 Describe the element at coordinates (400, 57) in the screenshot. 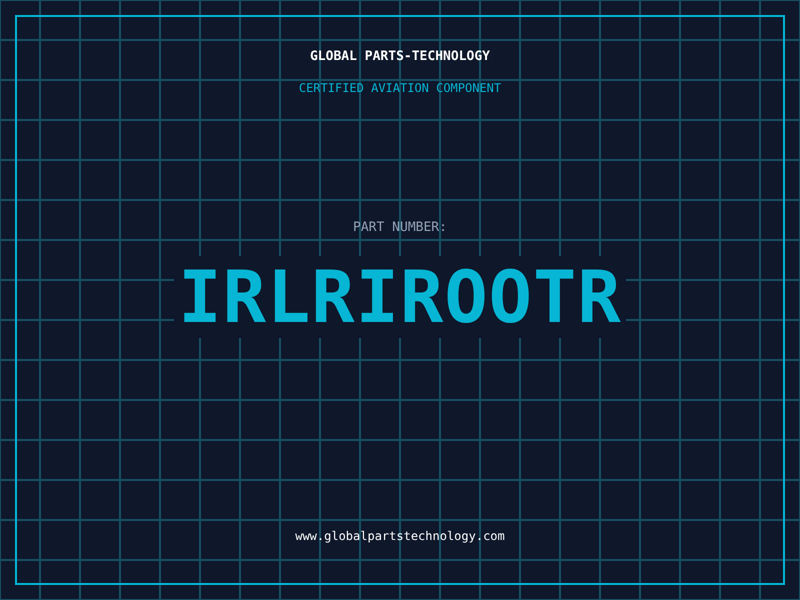

I see `company-name: GLOBAL PARTS-TECHNOLOGY` at that location.